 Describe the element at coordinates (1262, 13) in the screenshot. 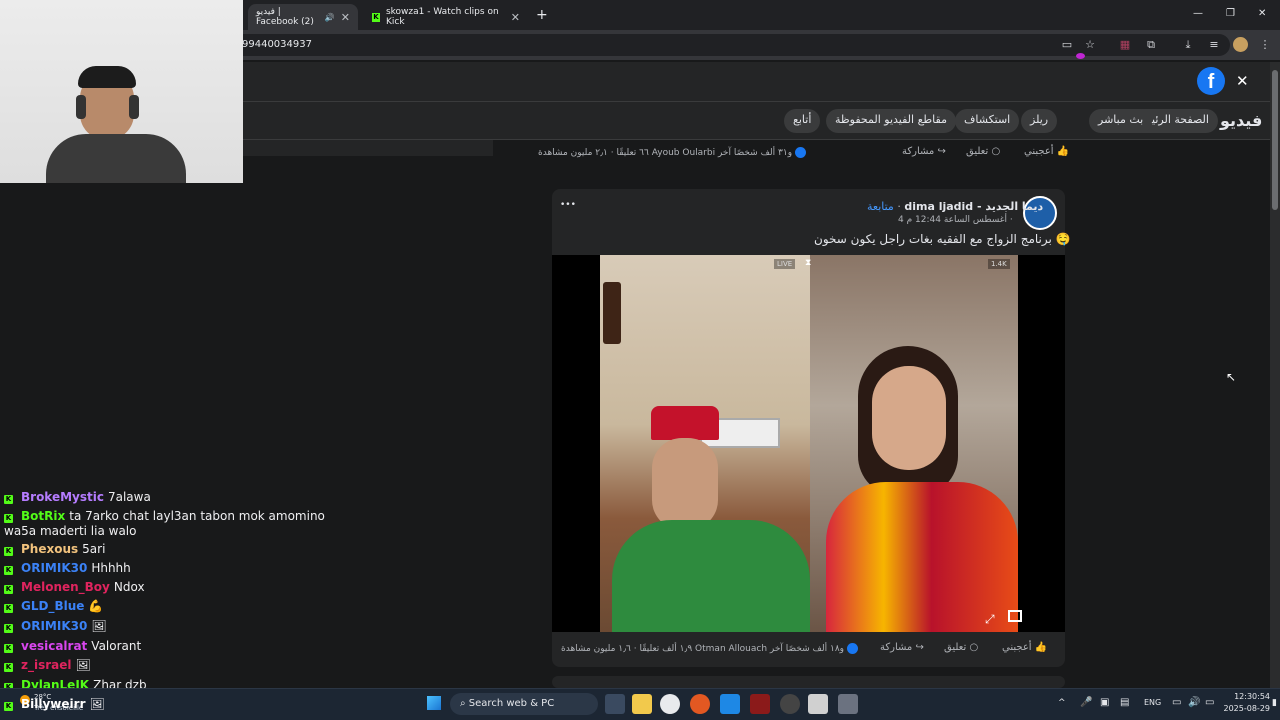

I see `window-close-button: ✕` at that location.